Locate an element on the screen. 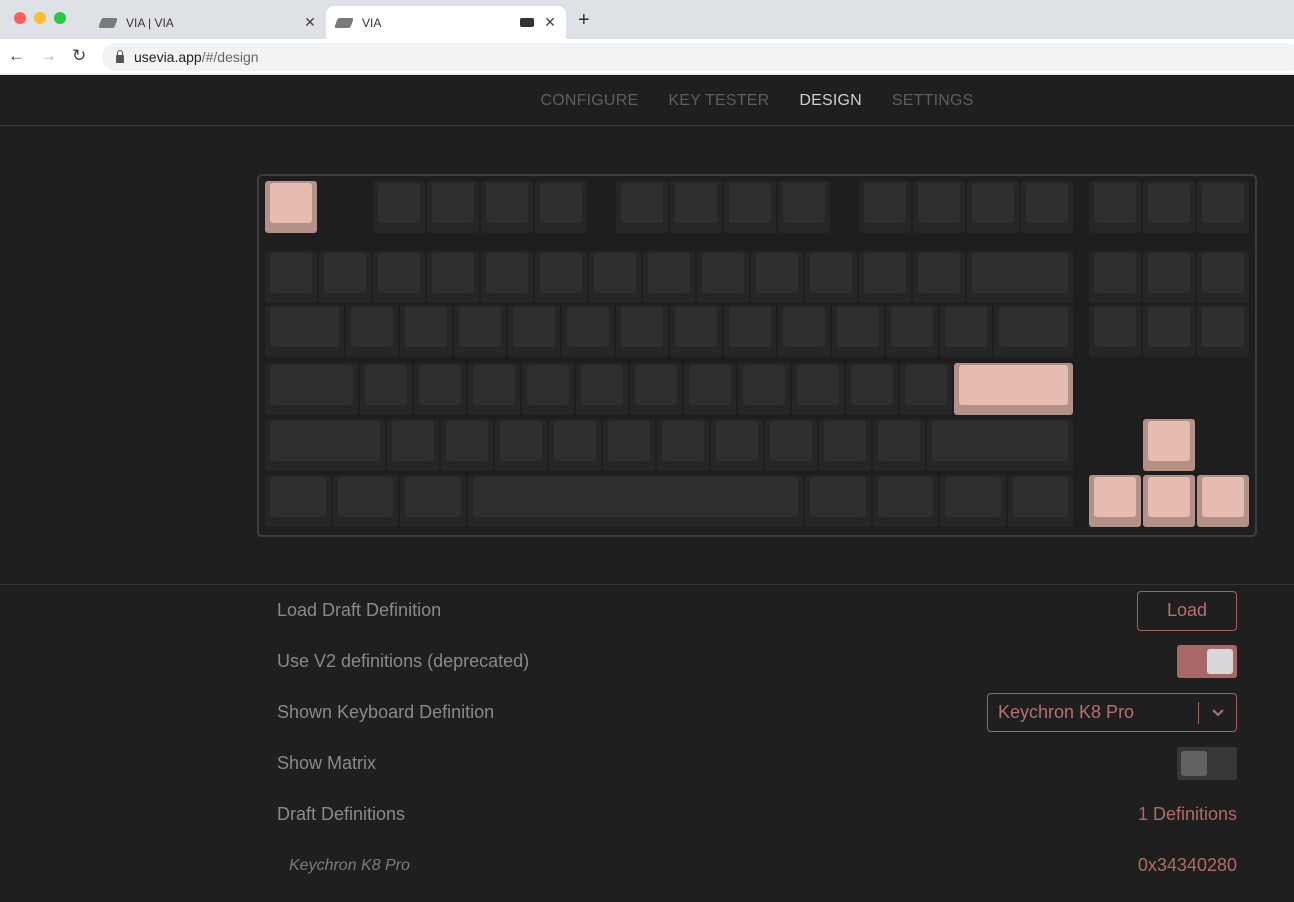 The width and height of the screenshot is (1294, 902). load-button: Load is located at coordinates (1187, 610).